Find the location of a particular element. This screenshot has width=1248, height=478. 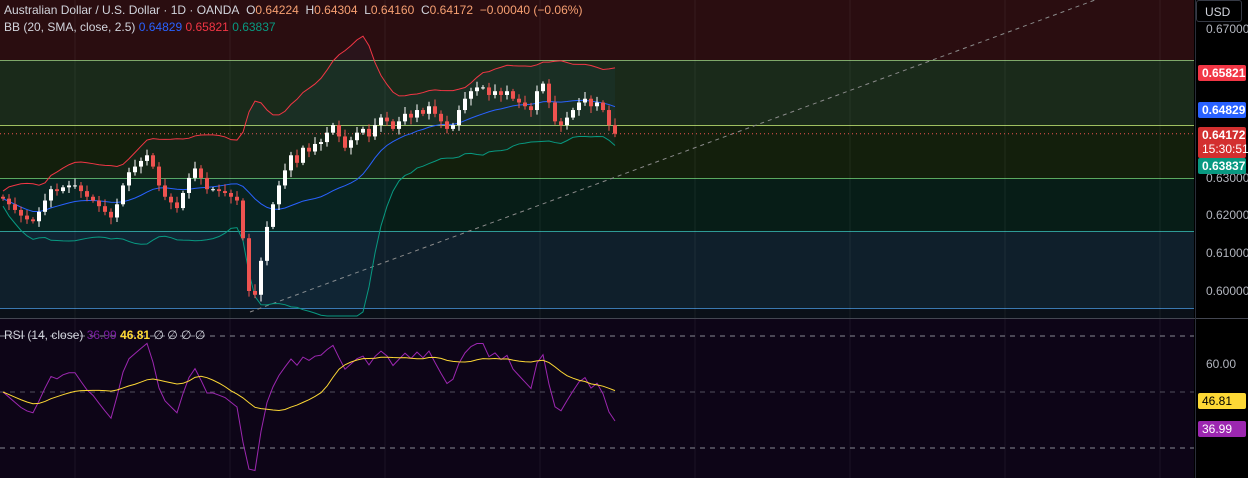

rsi-legend: RSI (14, close) 36.99 46.81 ∅ ∅ ∅ ∅ is located at coordinates (104, 335).